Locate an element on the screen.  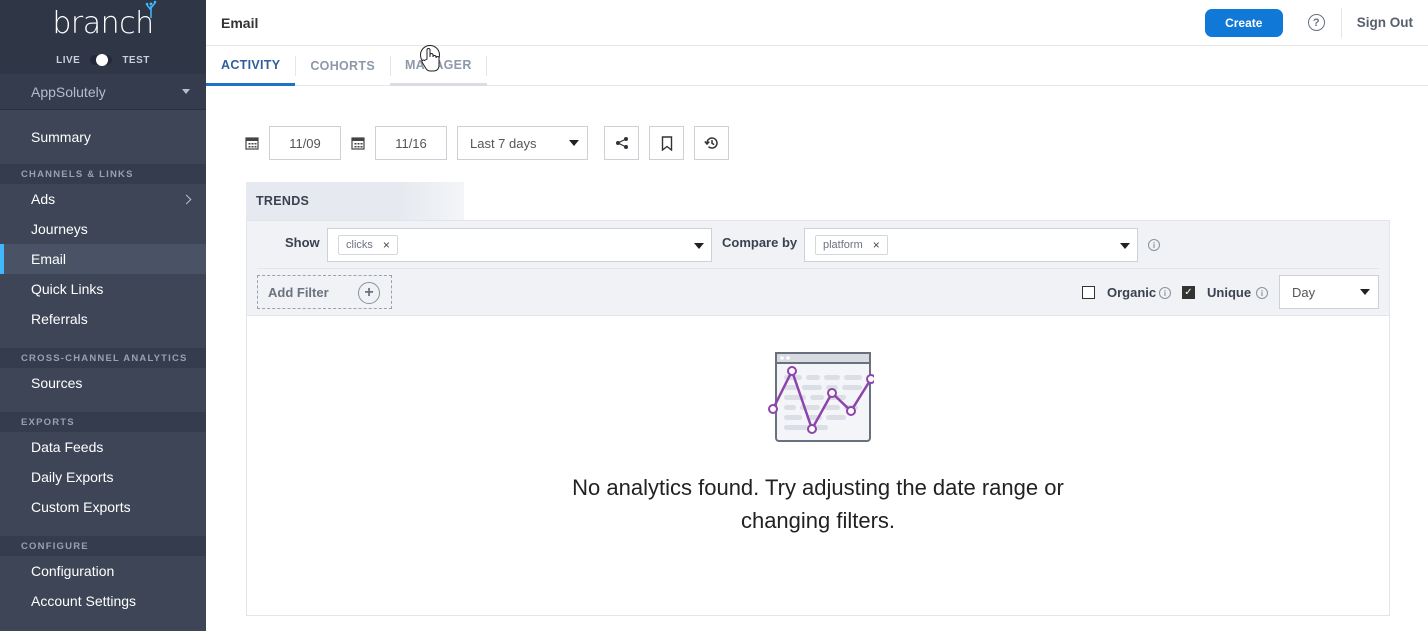
logo-sparkle-icon is located at coordinates (150, 9).